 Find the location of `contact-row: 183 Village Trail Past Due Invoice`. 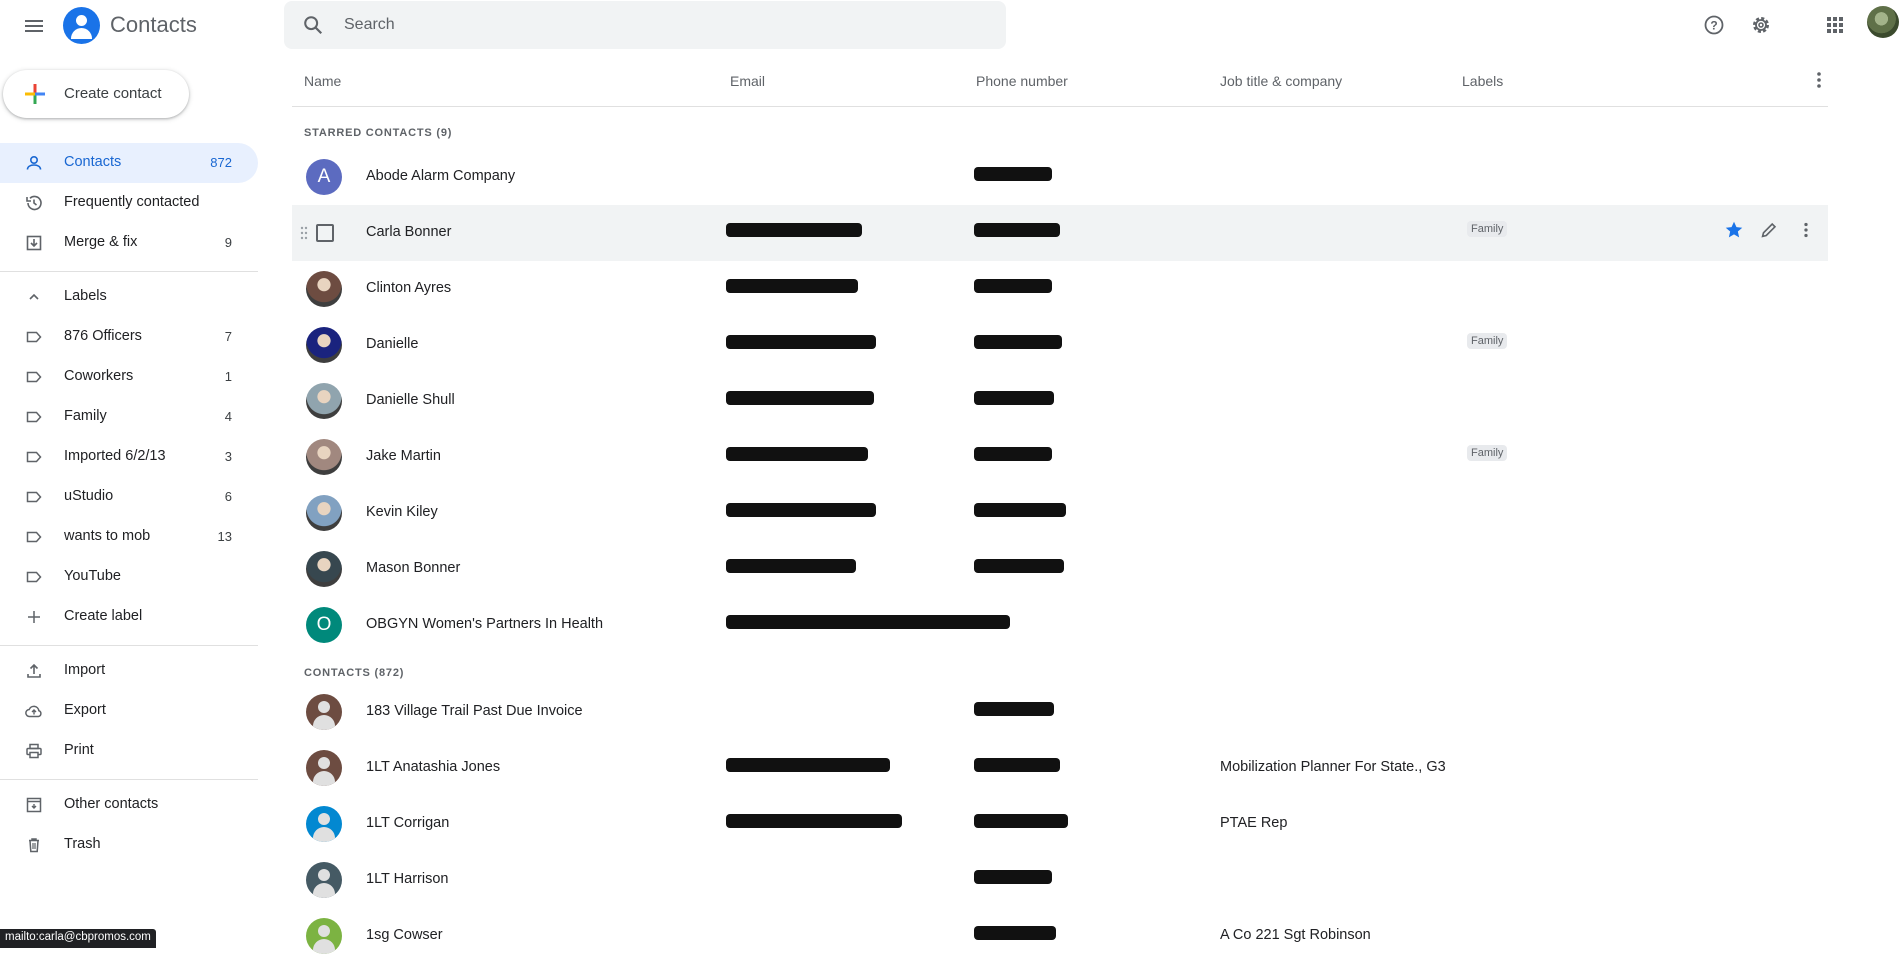

contact-row: 183 Village Trail Past Due Invoice is located at coordinates (1060, 712).